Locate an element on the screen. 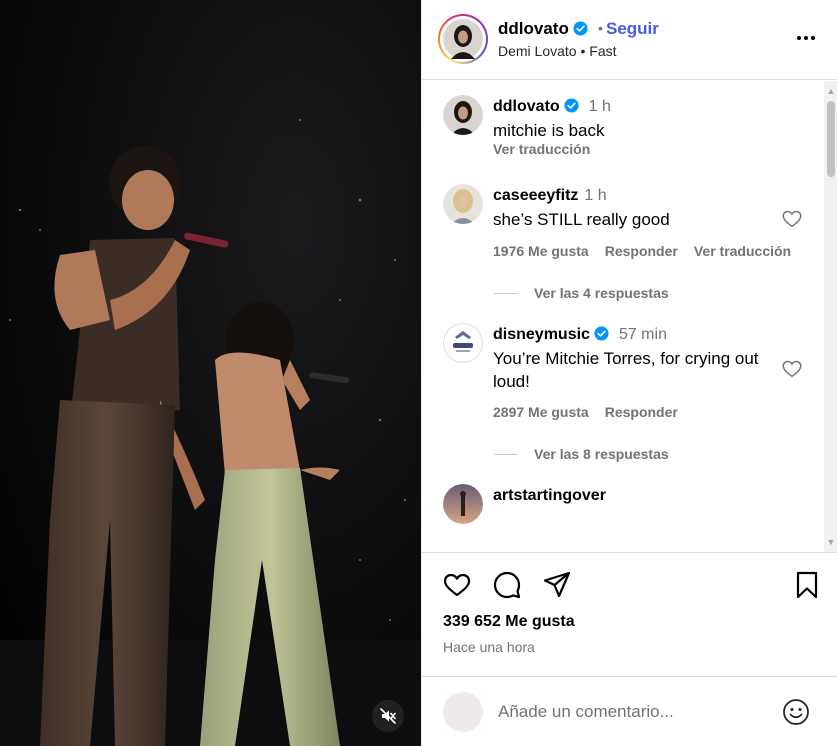 The image size is (837, 746). comment-username: disneymusic 57 min is located at coordinates (580, 335).